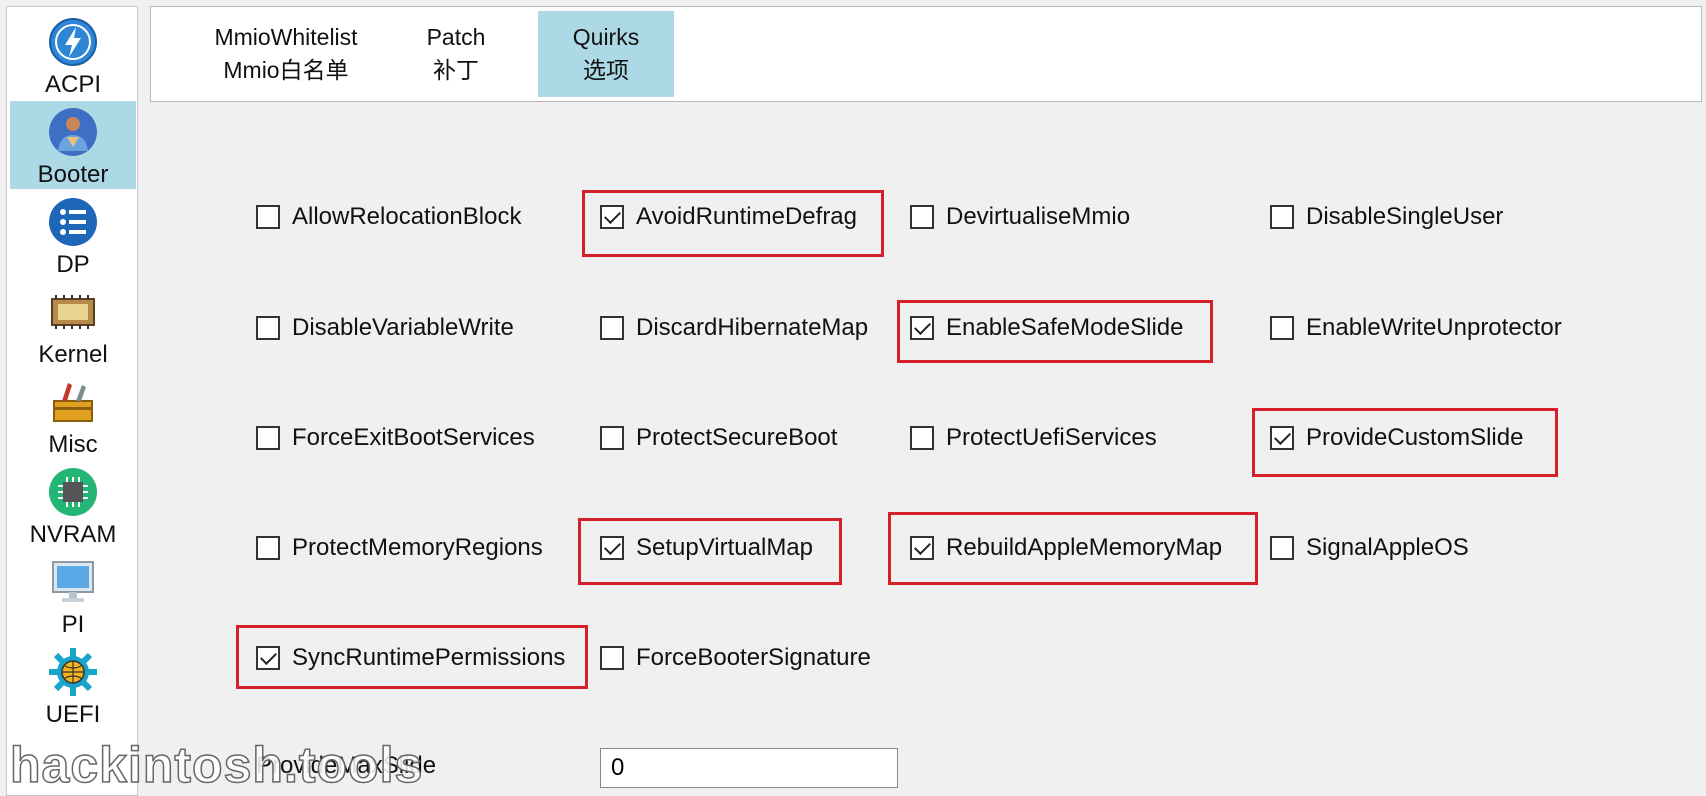  What do you see at coordinates (456, 54) in the screenshot?
I see `tab-patch: Patch 补丁` at bounding box center [456, 54].